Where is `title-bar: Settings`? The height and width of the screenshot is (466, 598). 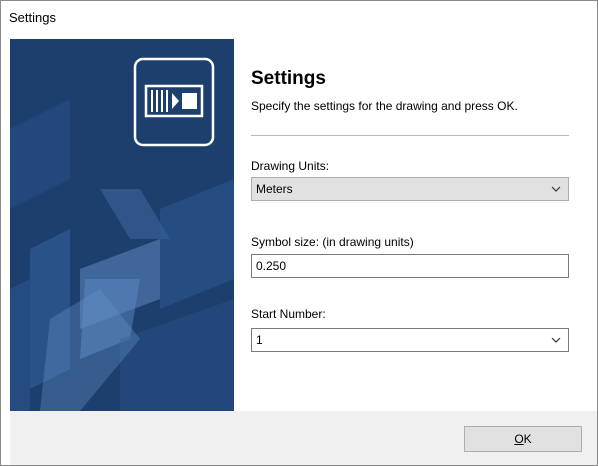 title-bar: Settings is located at coordinates (299, 20).